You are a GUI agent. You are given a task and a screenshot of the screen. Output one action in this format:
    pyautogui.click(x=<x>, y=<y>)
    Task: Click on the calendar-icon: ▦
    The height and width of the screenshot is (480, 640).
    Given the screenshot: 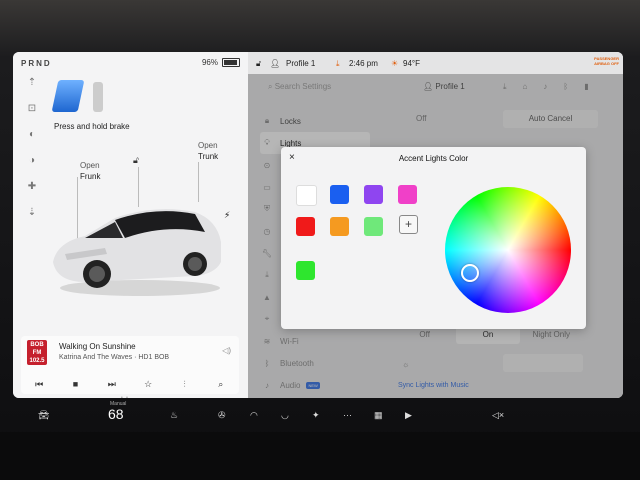 What is the action you would take?
    pyautogui.click(x=378, y=415)
    